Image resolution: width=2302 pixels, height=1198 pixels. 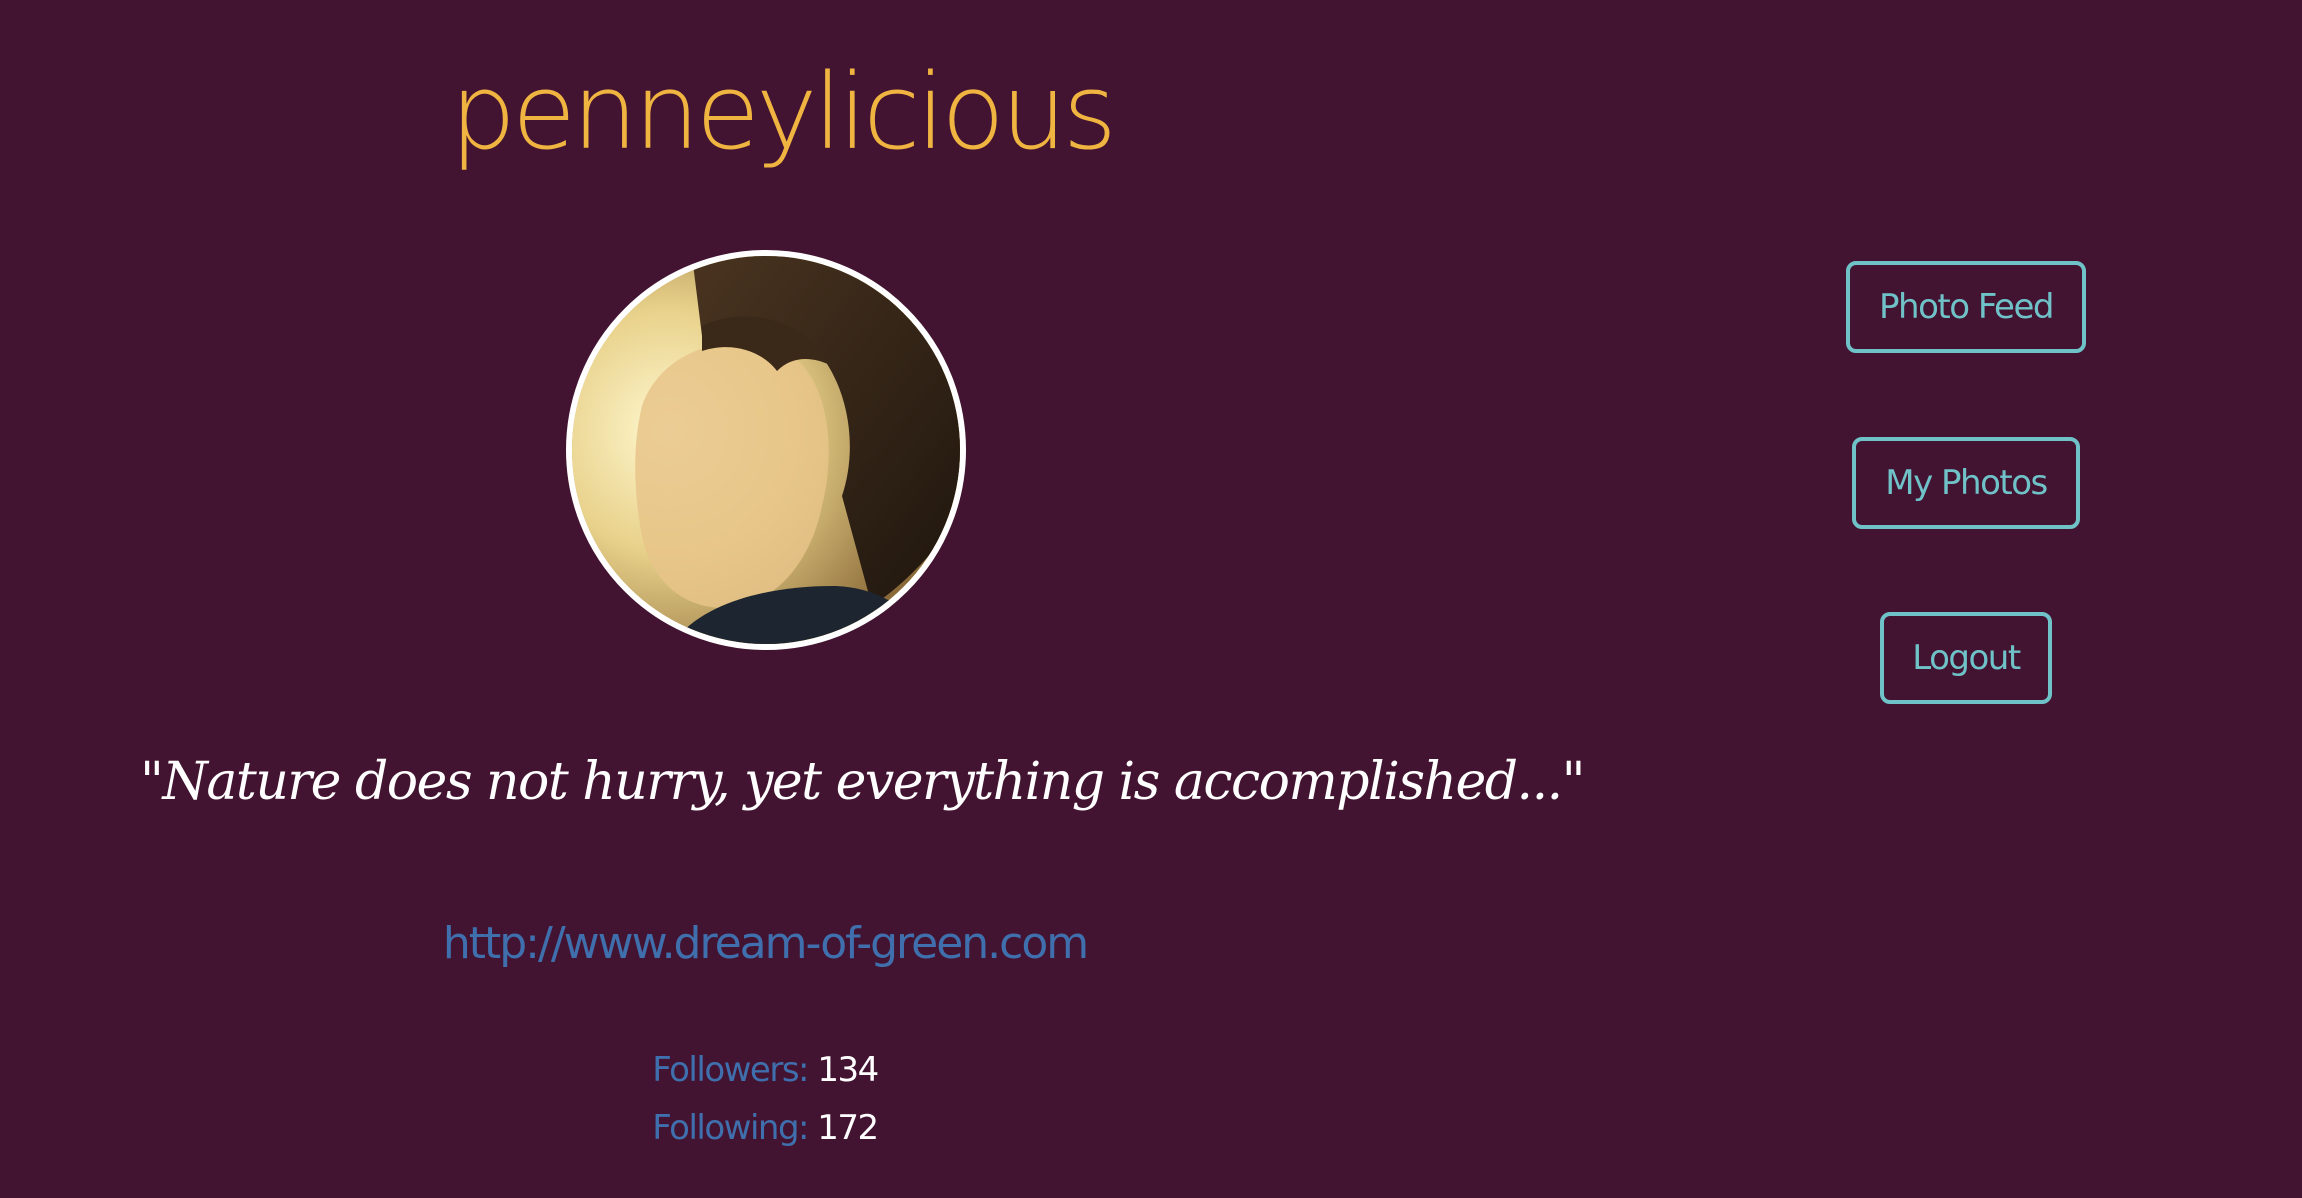 I want to click on following-stat: Following: 172, so click(x=765, y=1128).